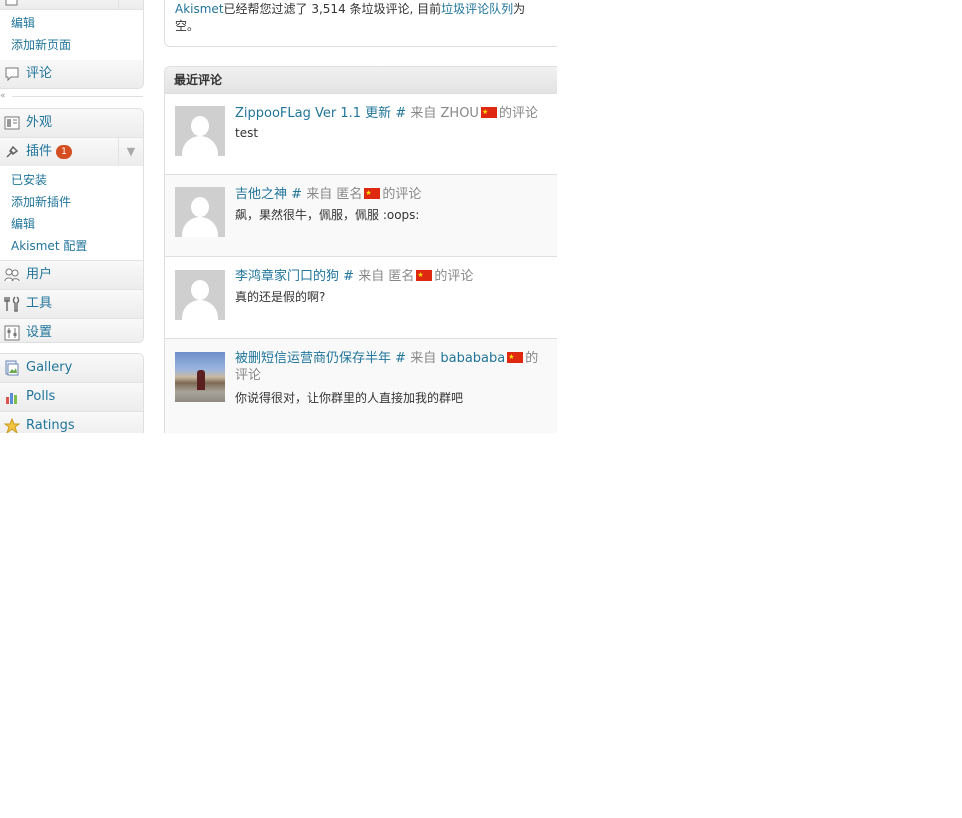  Describe the element at coordinates (71, 275) in the screenshot. I see `menu-users: 用户` at that location.